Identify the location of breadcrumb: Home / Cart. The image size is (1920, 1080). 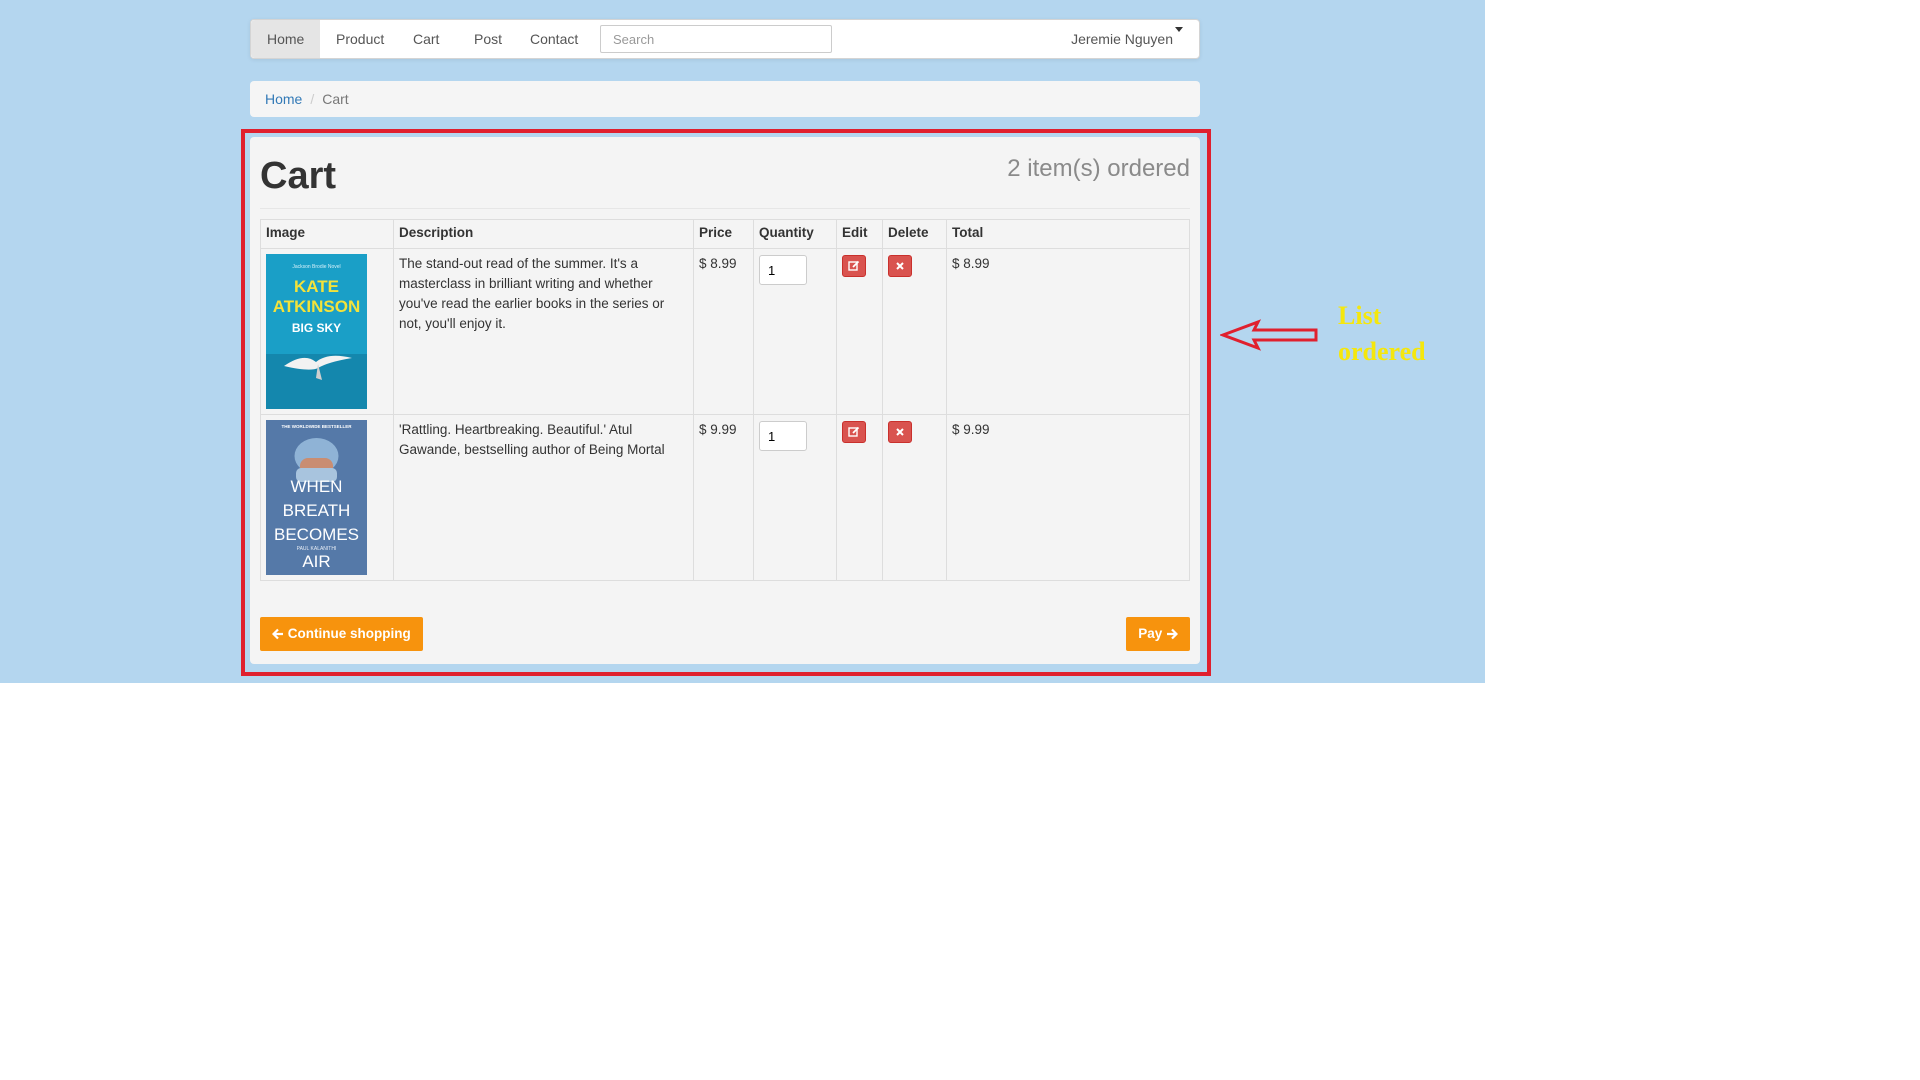
(725, 99).